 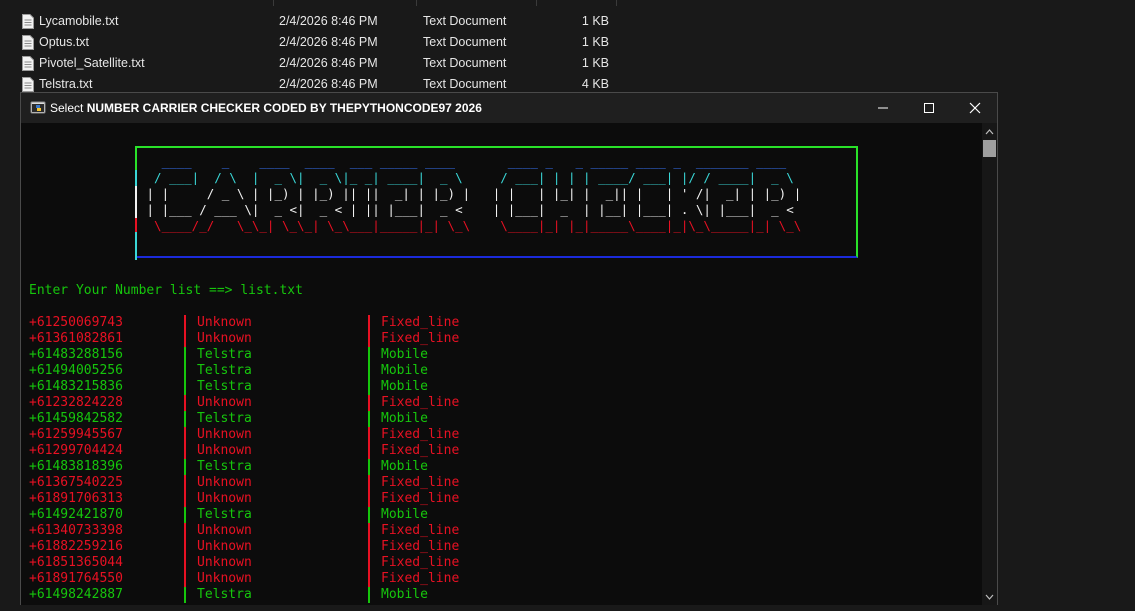 What do you see at coordinates (989, 148) in the screenshot?
I see `scrollbar-thumb` at bounding box center [989, 148].